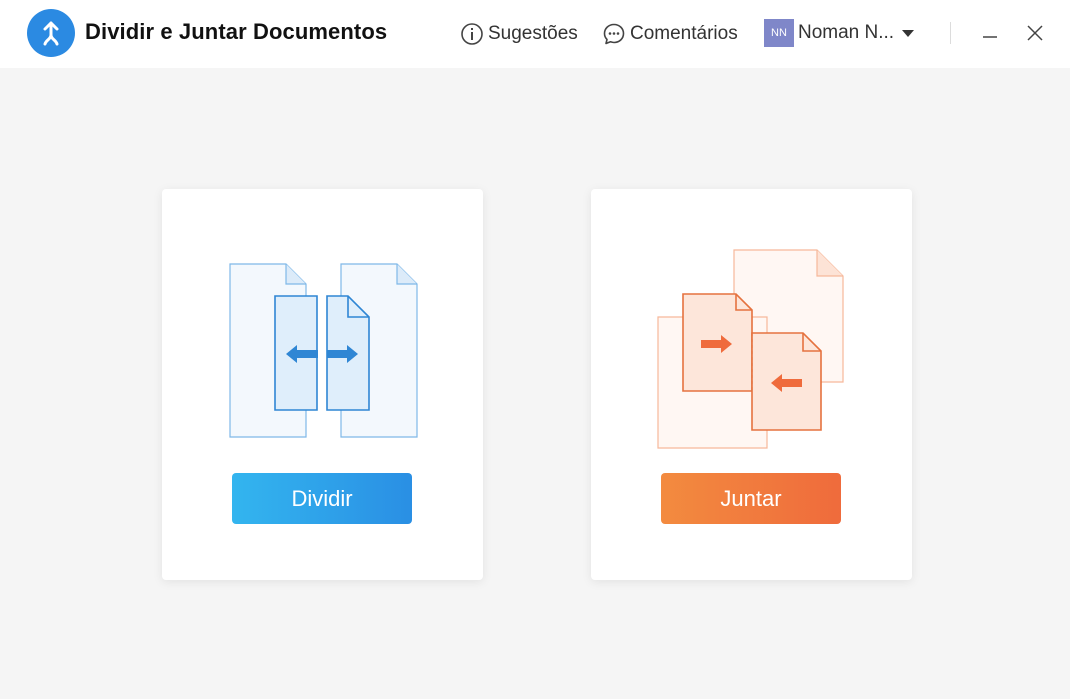  Describe the element at coordinates (990, 37) in the screenshot. I see `minimize-icon` at that location.